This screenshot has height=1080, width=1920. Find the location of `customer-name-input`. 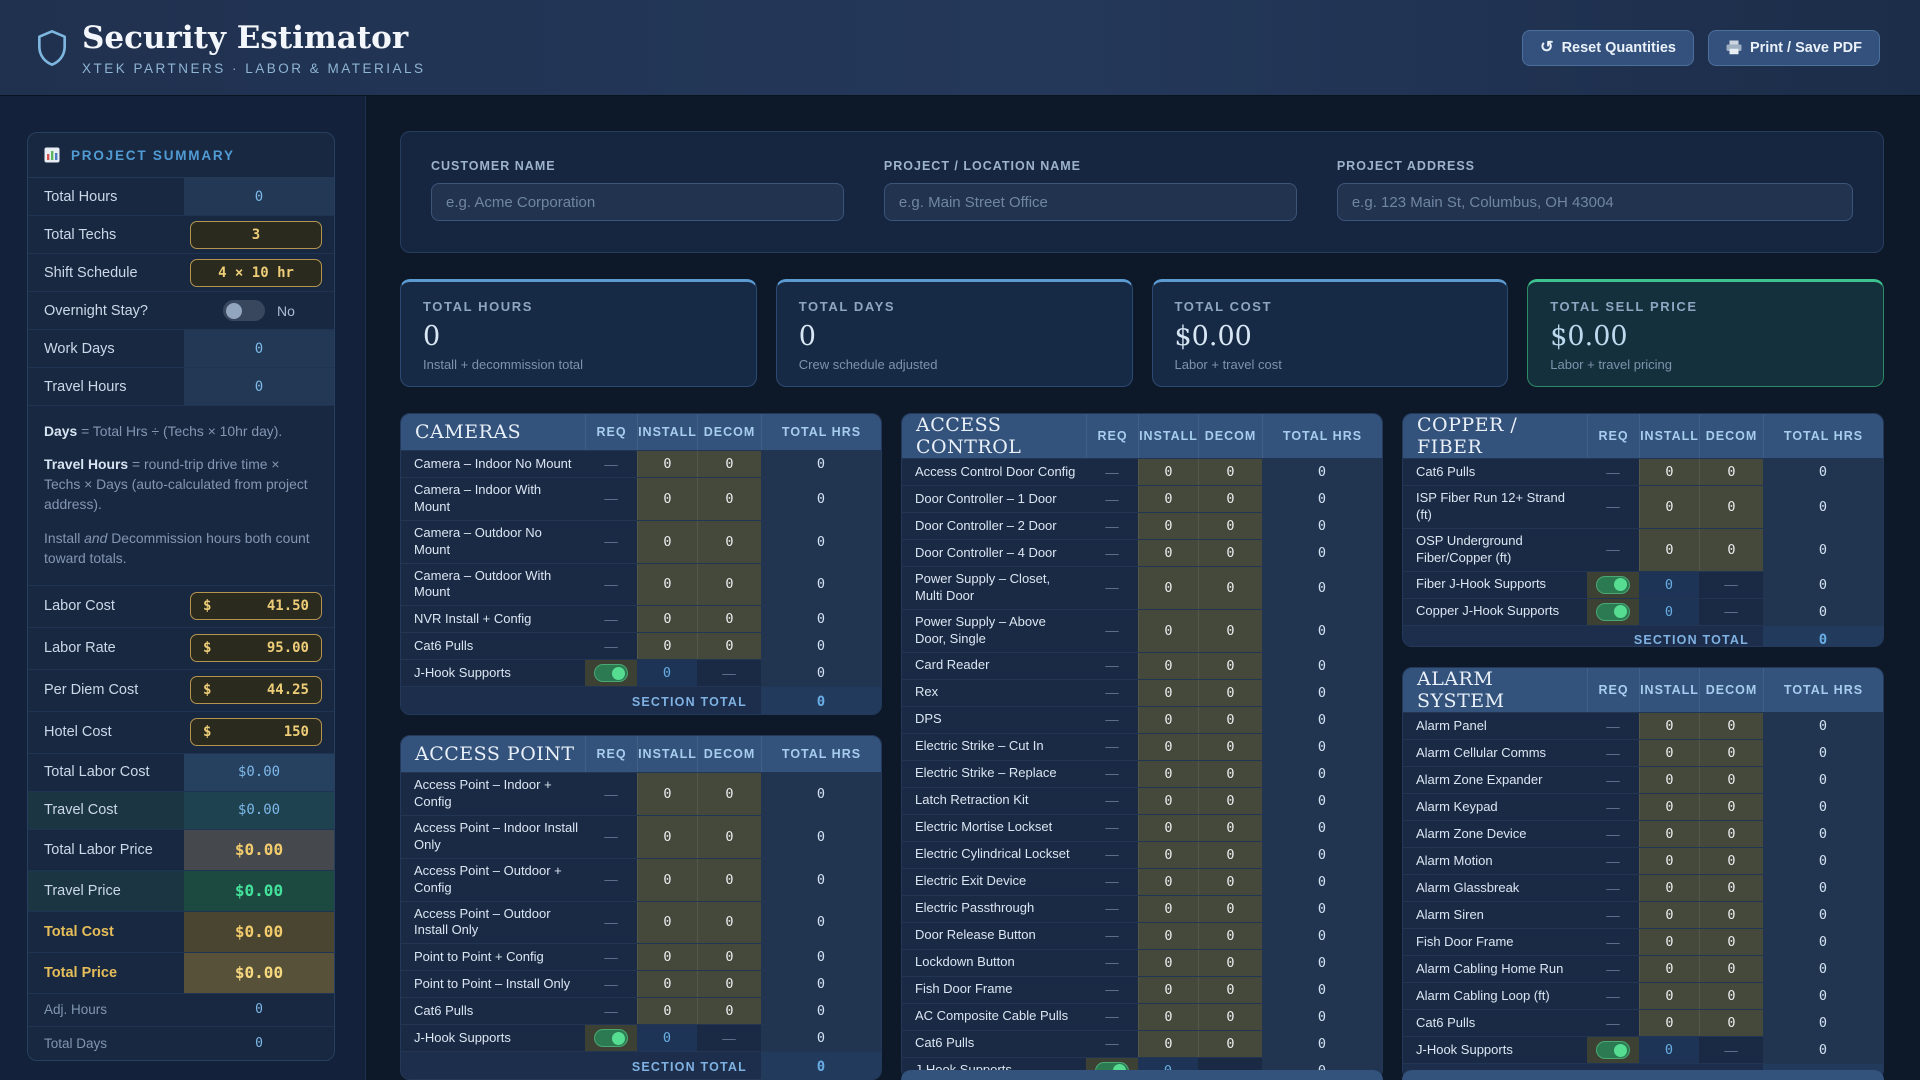

customer-name-input is located at coordinates (637, 202).